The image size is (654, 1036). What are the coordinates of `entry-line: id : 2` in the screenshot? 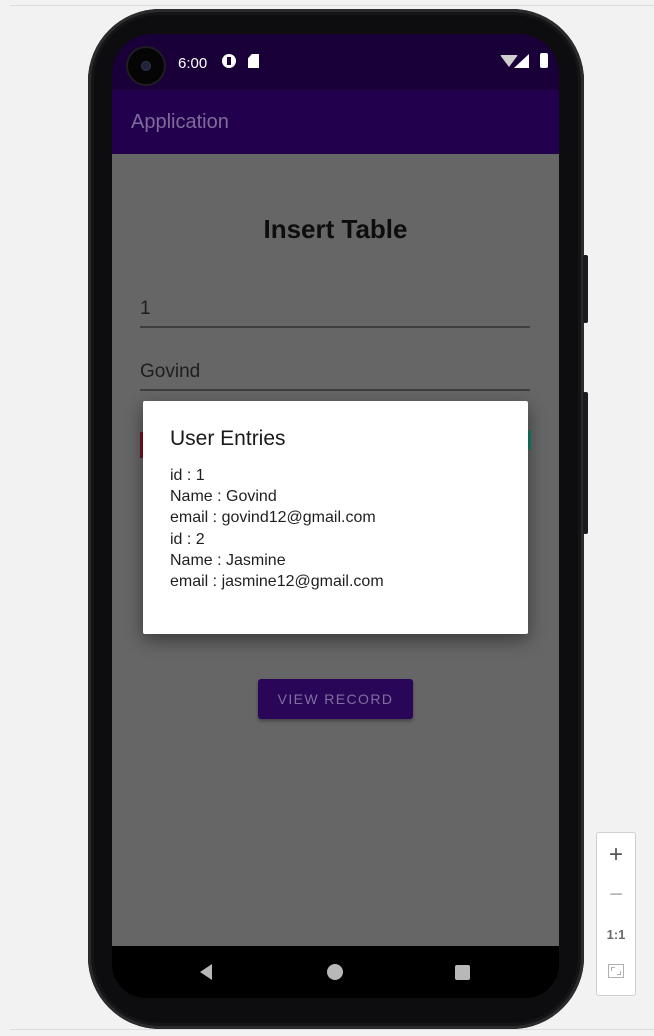 It's located at (187, 539).